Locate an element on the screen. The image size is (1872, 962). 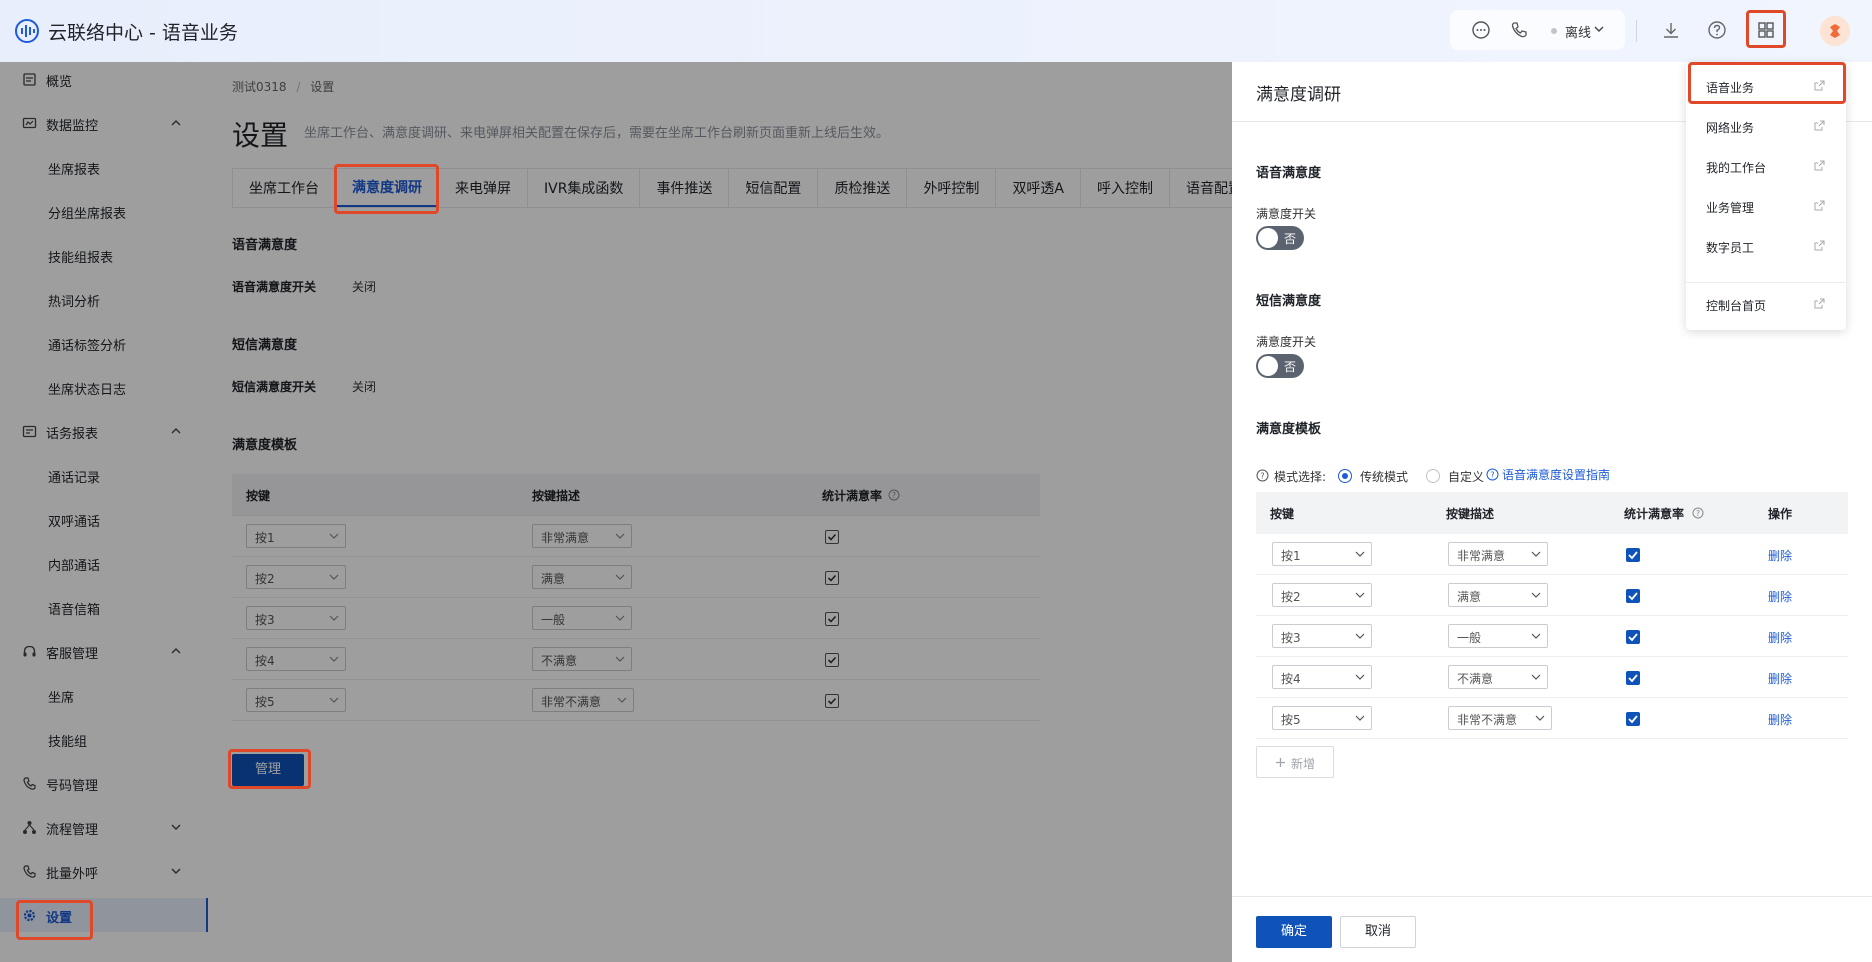
menu-item-label: 数字员工 is located at coordinates (1730, 248).